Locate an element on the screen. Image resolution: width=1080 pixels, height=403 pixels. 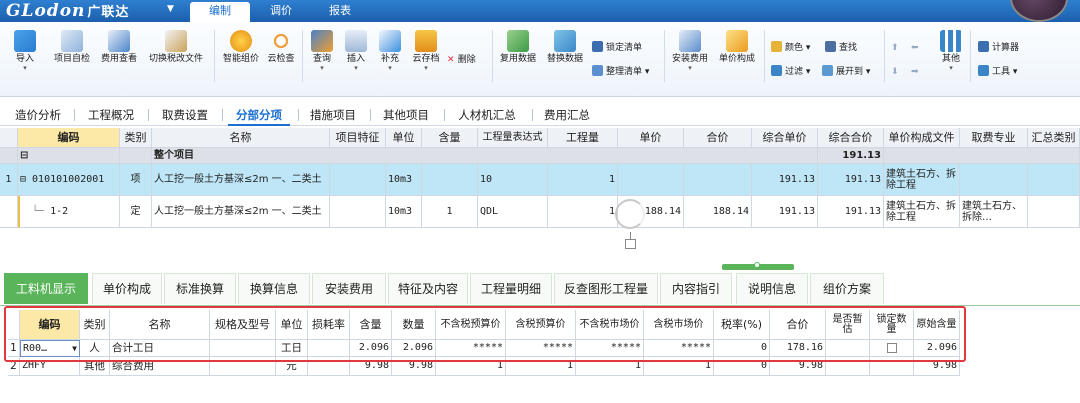
tab-pricing-plan: 组价方案 is located at coordinates (847, 288).